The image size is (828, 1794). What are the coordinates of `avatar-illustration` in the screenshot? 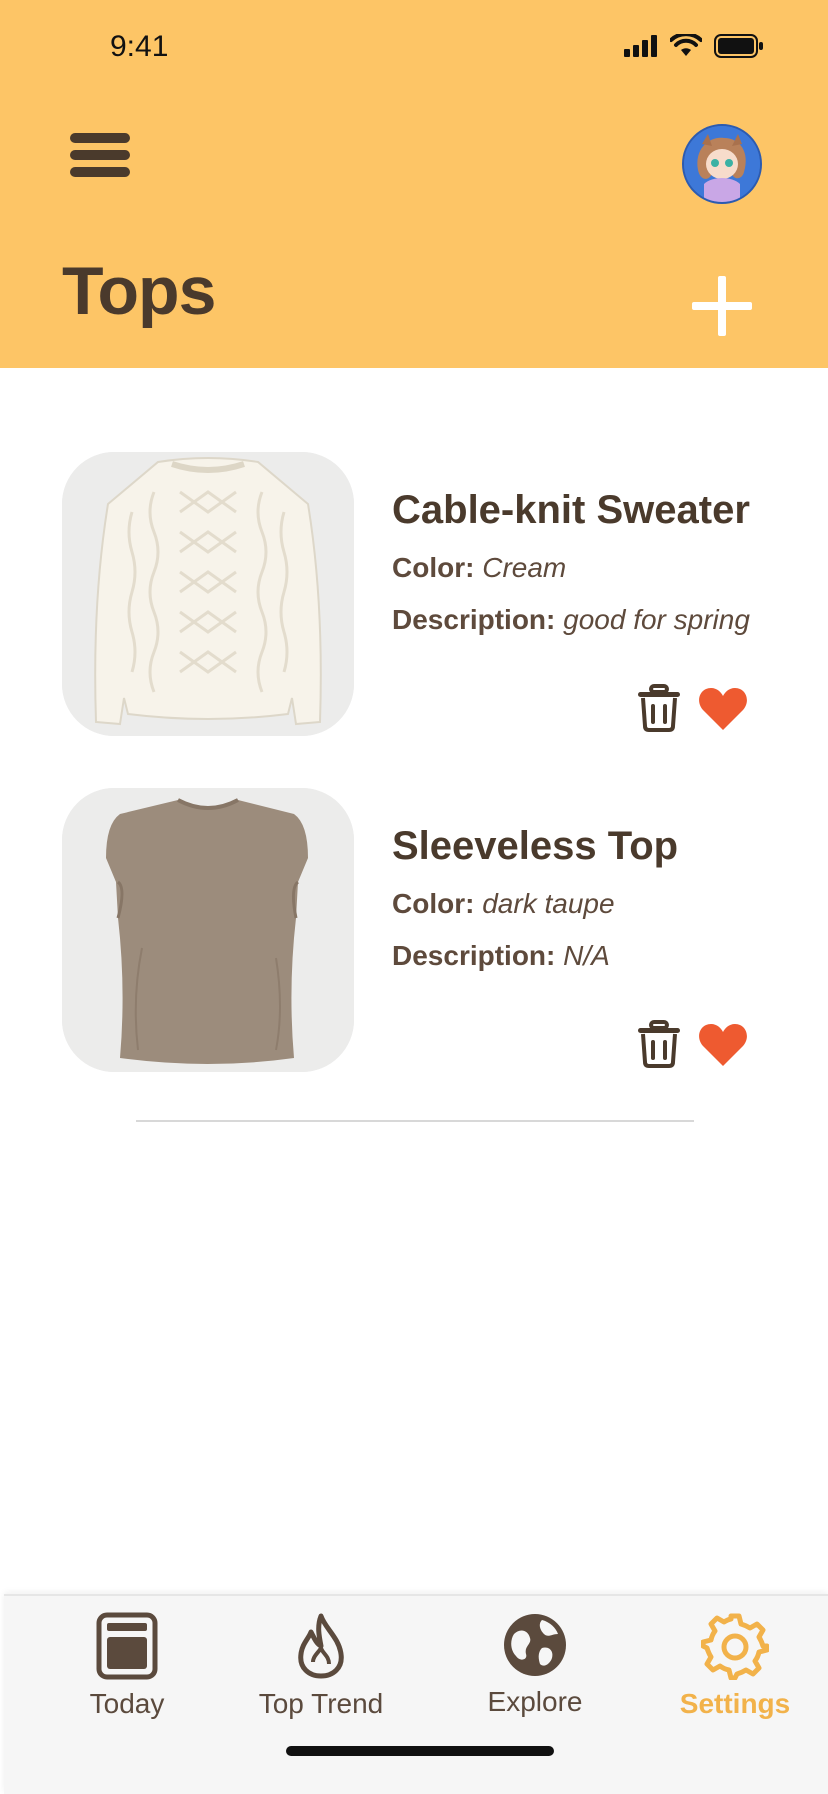 It's located at (722, 164).